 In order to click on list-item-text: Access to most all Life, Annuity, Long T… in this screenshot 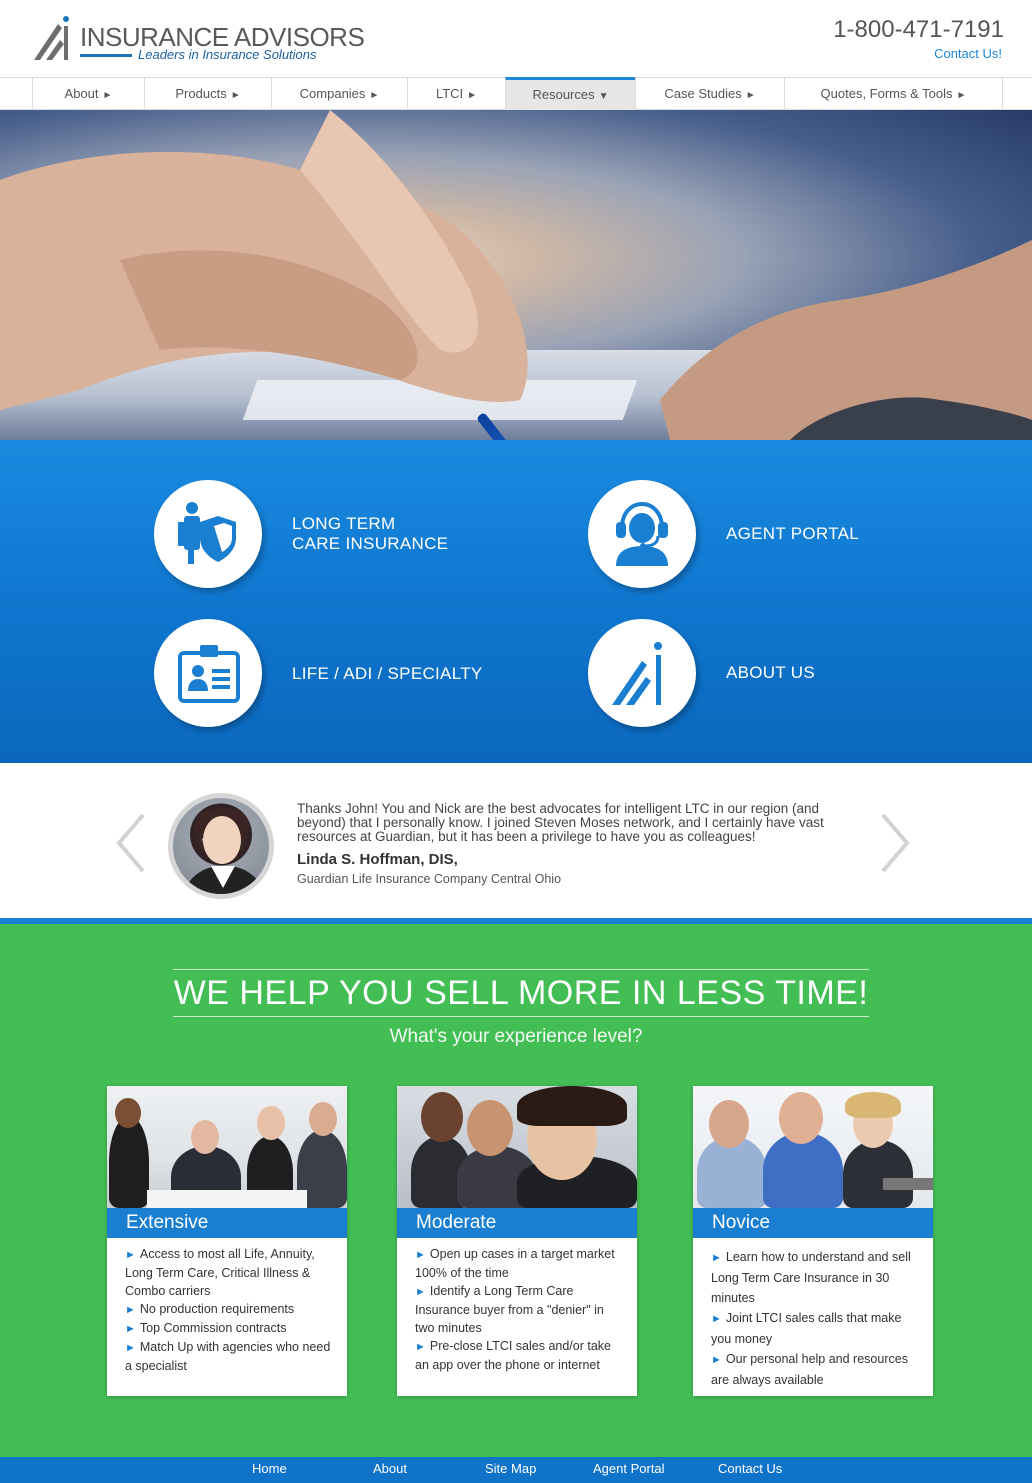, I will do `click(220, 1272)`.